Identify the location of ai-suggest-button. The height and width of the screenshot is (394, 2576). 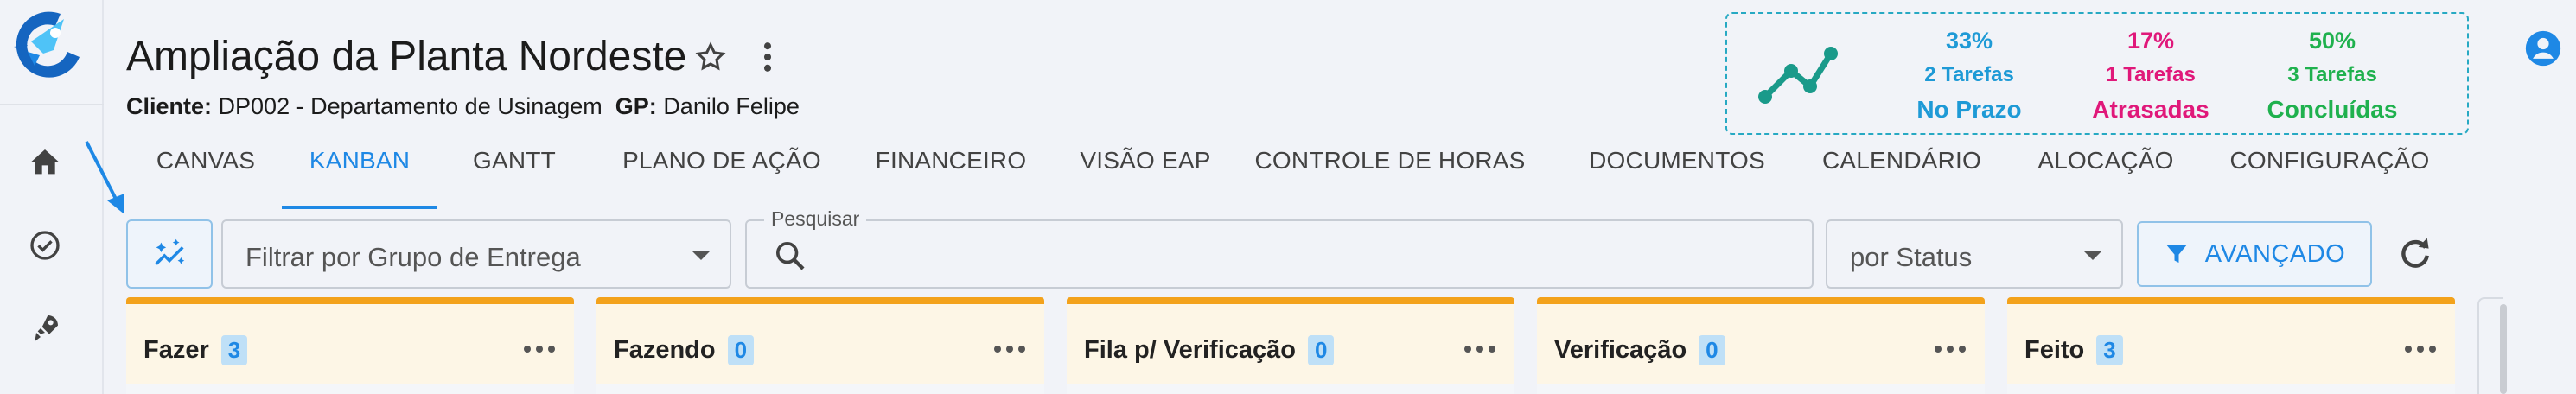
(169, 254).